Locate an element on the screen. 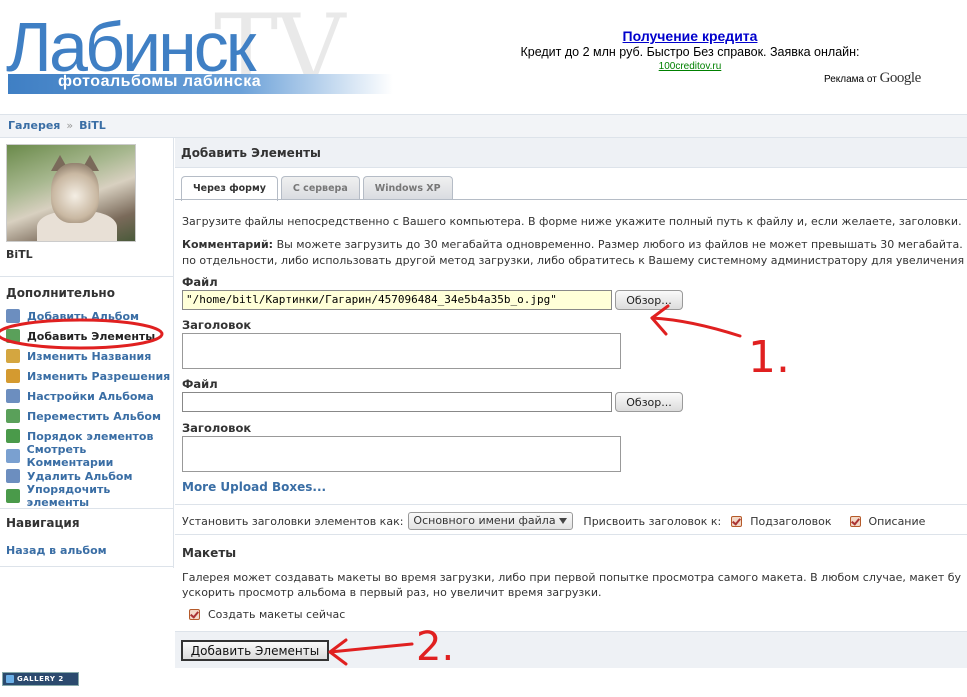  sidebar-item-label: Переместить Альбом is located at coordinates (94, 416).